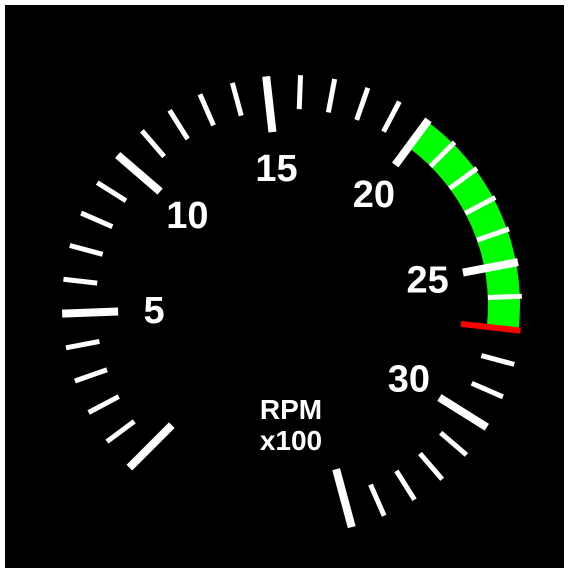 The width and height of the screenshot is (568, 573). I want to click on tick-label: 25, so click(427, 280).